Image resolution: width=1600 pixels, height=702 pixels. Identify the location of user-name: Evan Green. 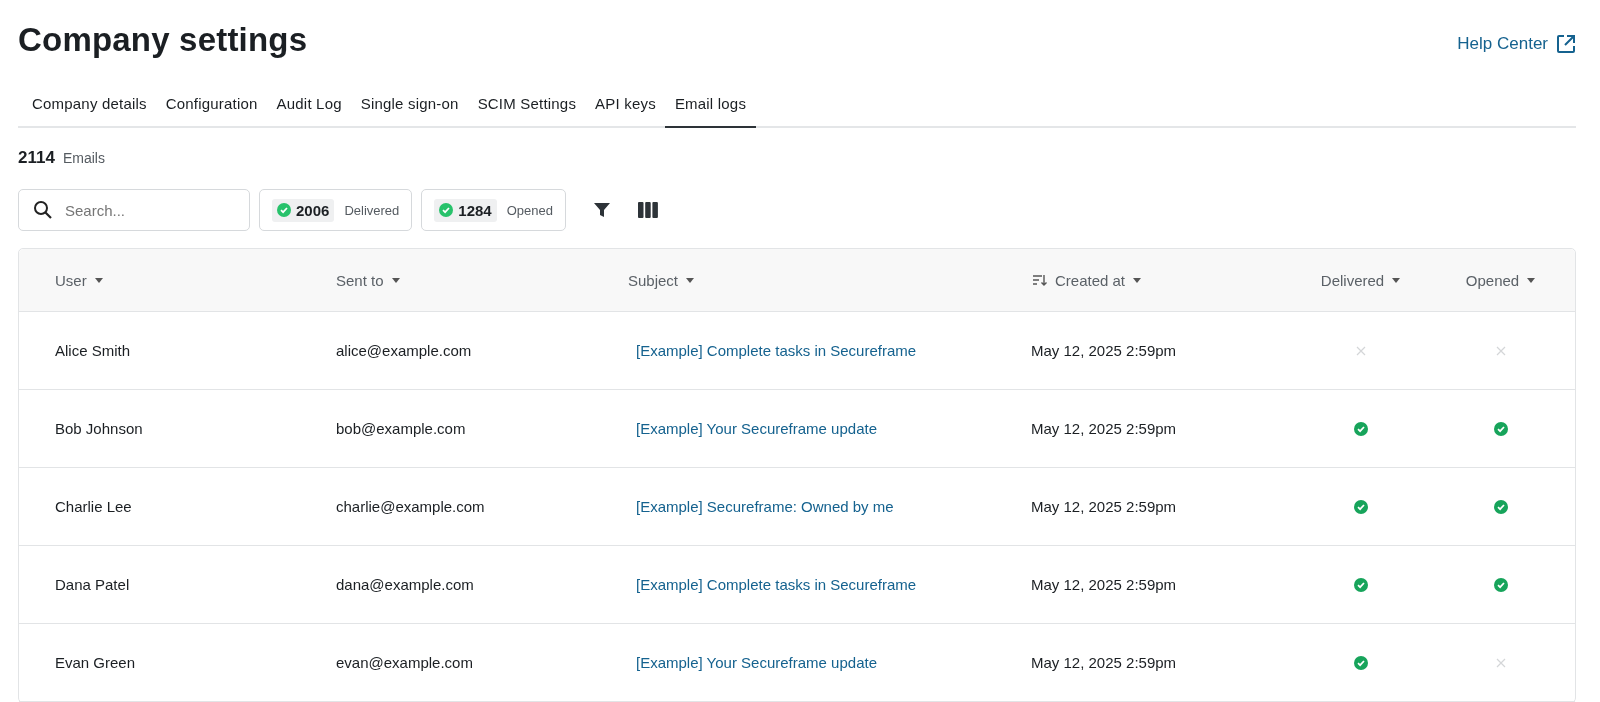
(95, 662).